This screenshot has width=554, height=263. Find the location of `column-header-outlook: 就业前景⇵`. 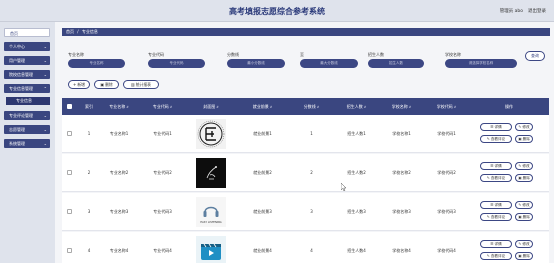

column-header-outlook: 就业前景⇵ is located at coordinates (262, 106).